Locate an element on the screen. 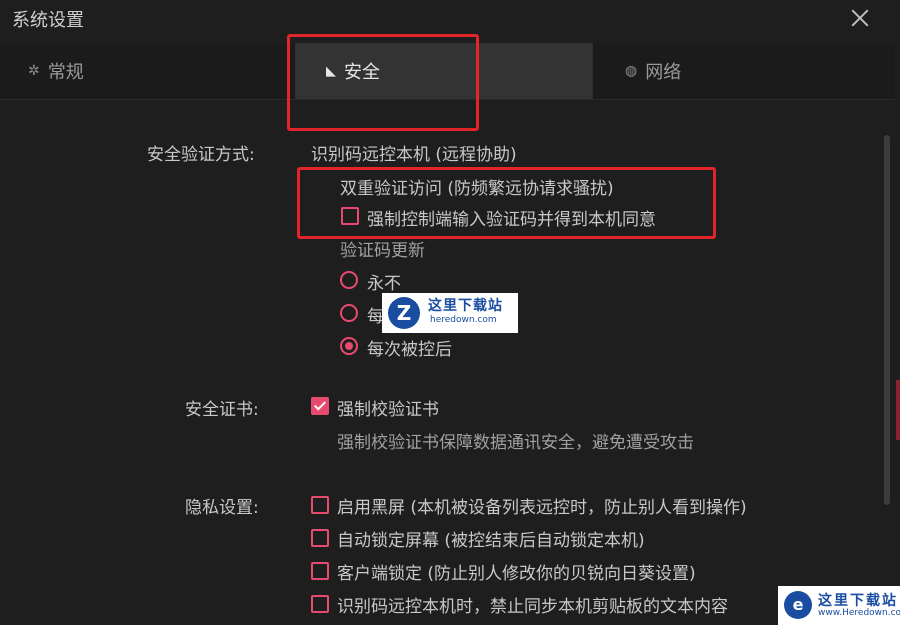  code-update-label: 验证码更新 is located at coordinates (382, 251).